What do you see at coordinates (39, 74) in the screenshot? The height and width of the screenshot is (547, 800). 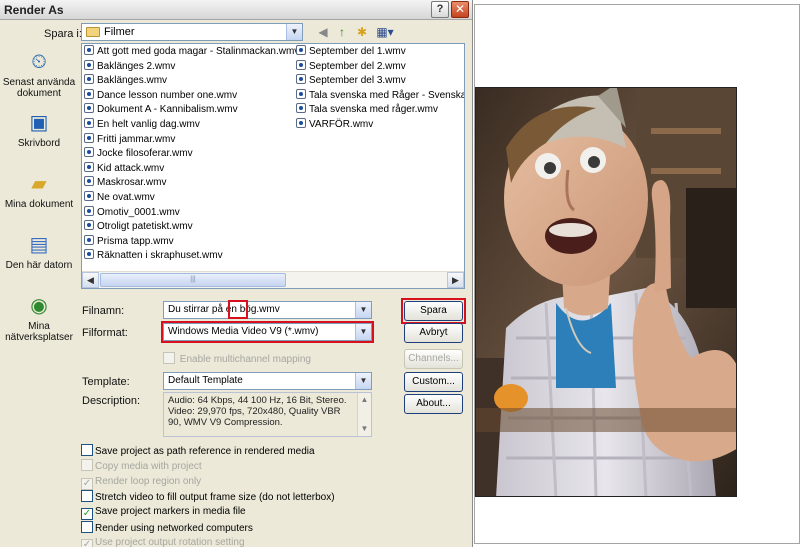 I see `place-recent: ⏲ Senast använda dokument` at bounding box center [39, 74].